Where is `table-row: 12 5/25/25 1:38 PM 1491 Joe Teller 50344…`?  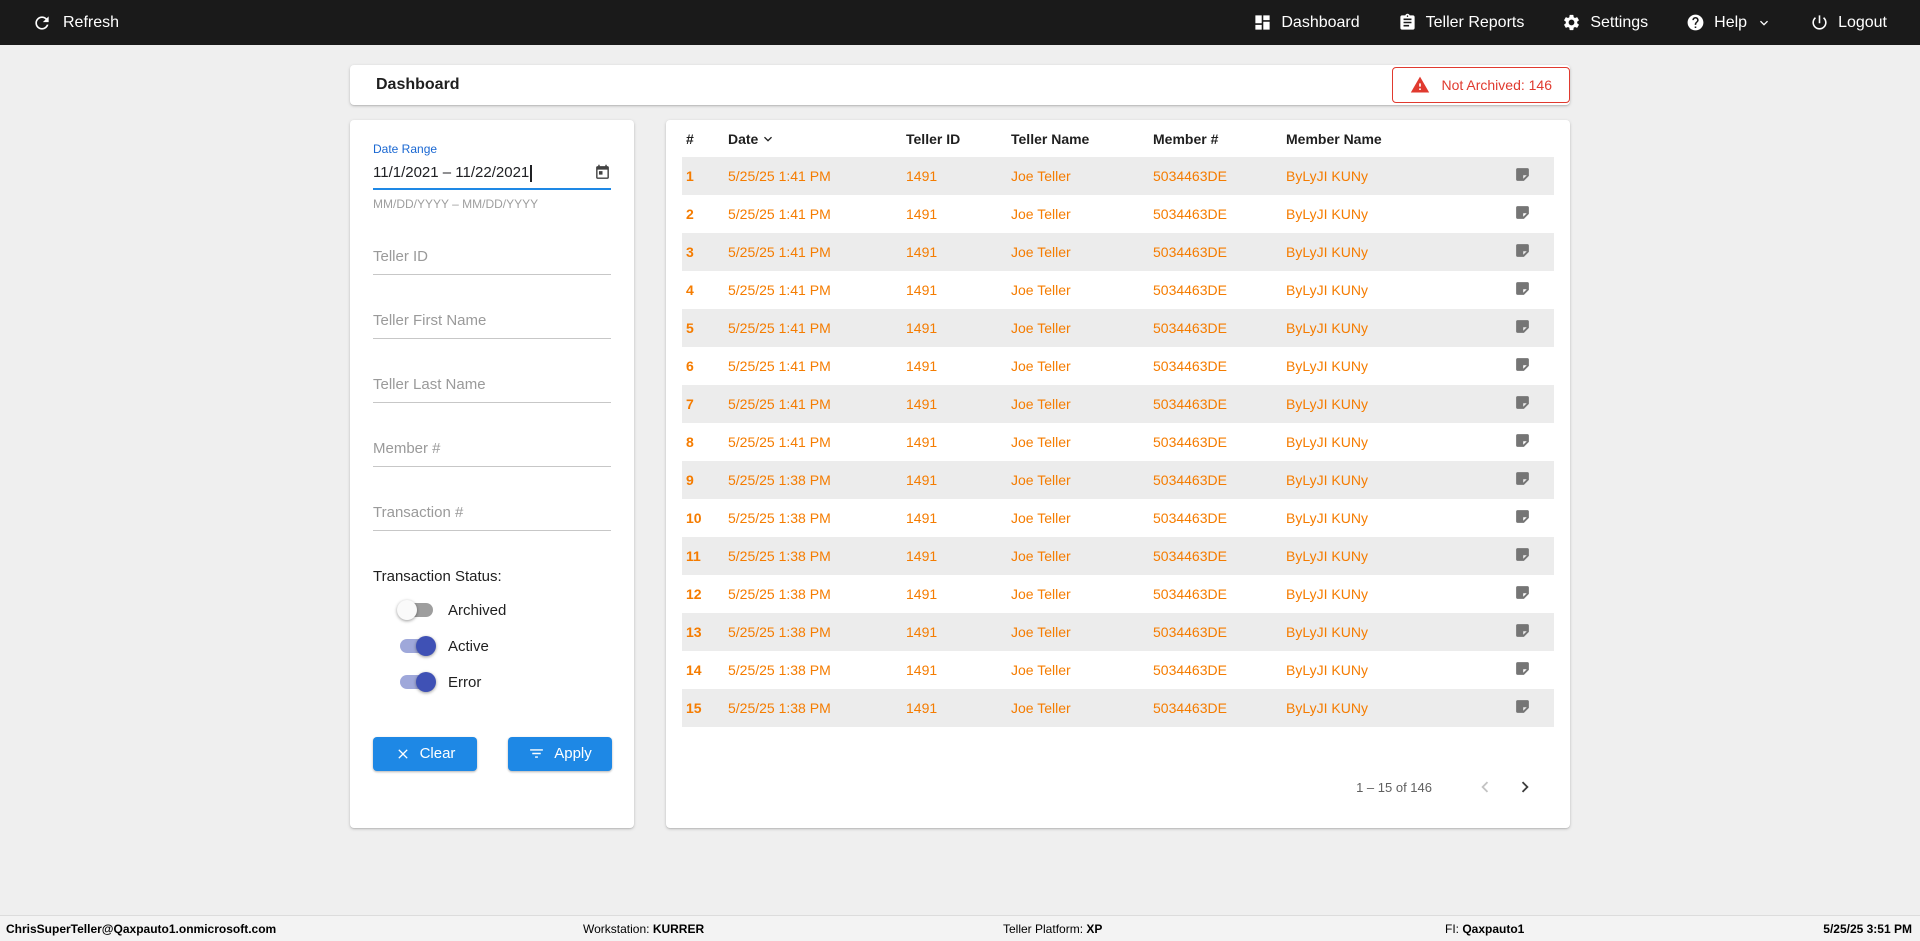 table-row: 12 5/25/25 1:38 PM 1491 Joe Teller 50344… is located at coordinates (1118, 594).